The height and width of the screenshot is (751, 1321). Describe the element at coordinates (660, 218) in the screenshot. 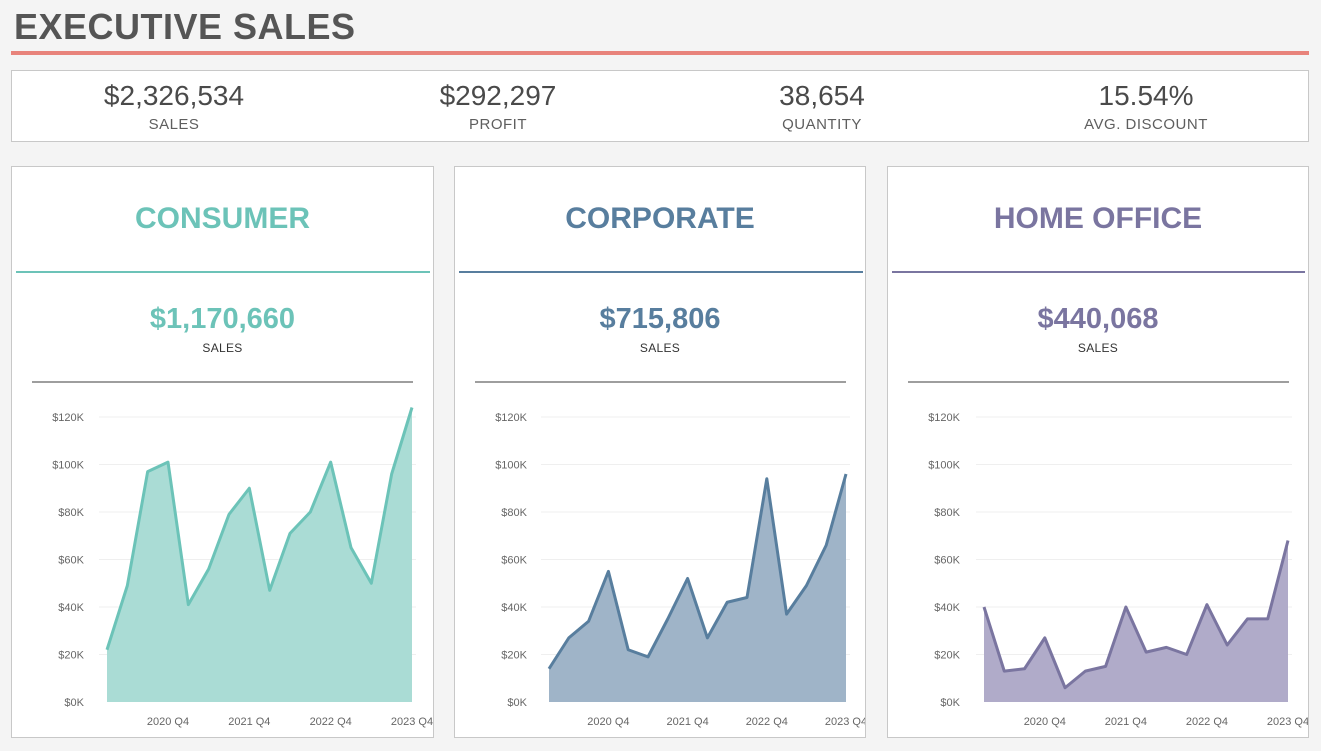

I see `segment-title: CORPORATE` at that location.